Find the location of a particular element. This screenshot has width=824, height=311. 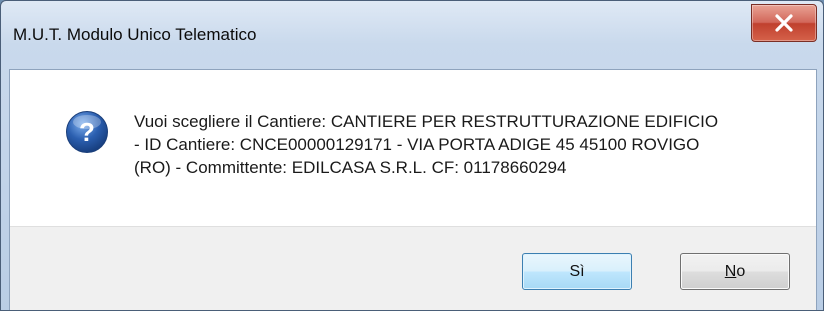

question-icon: ? is located at coordinates (87, 132).